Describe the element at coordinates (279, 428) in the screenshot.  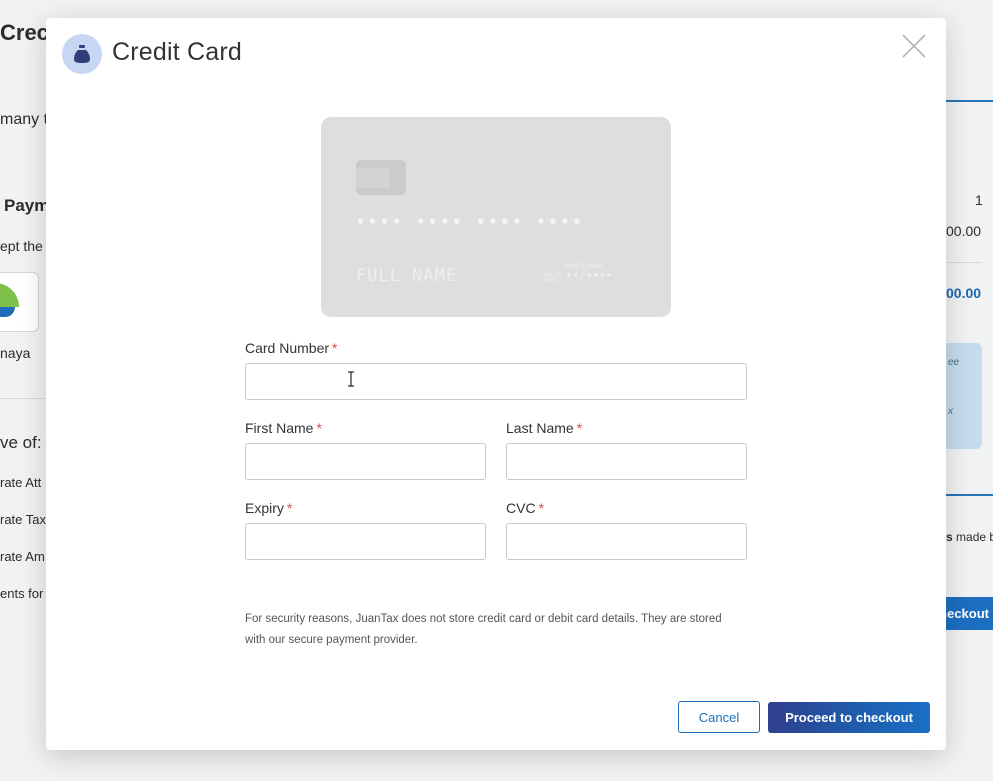
I see `first-name-label-text: First Name` at that location.